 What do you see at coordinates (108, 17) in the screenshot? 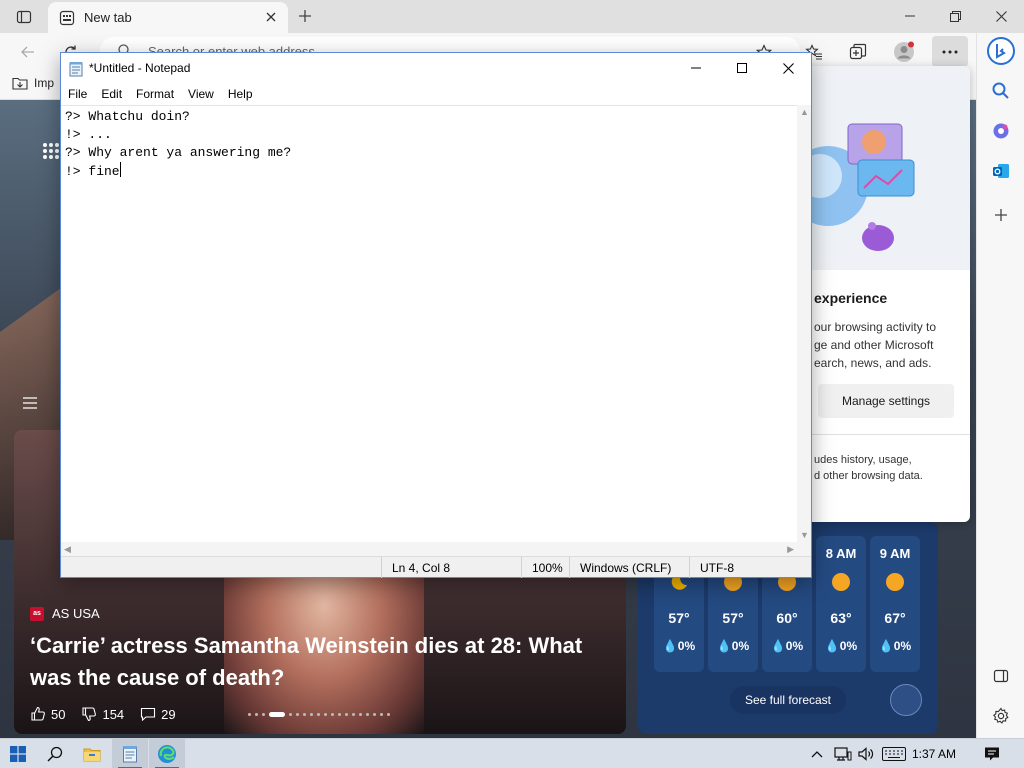
I see `tab-title: New tab` at bounding box center [108, 17].